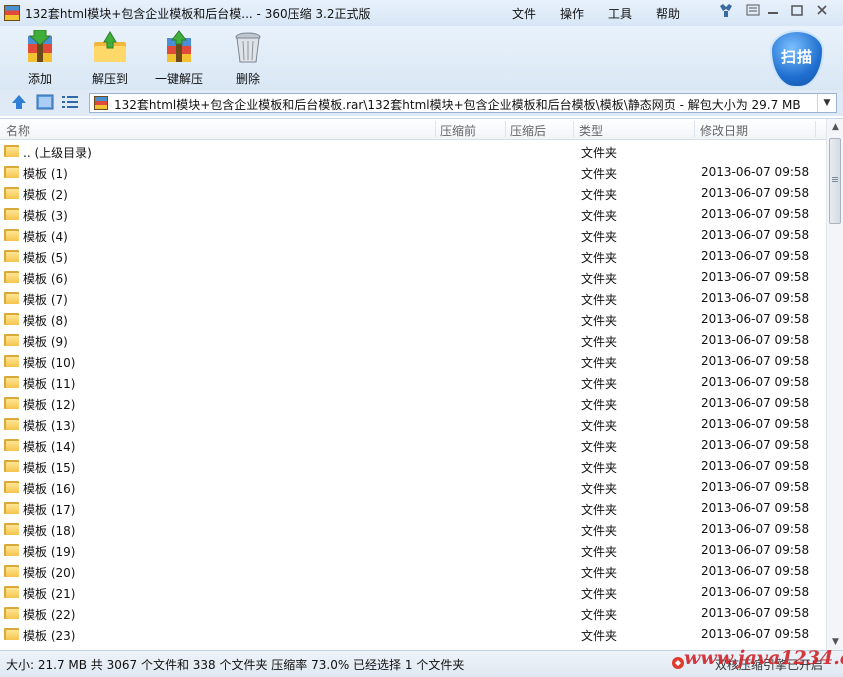 This screenshot has height=677, width=843. What do you see at coordinates (413, 129) in the screenshot?
I see `list-header: 名称 压缩前 压缩后 类型 修改日期` at bounding box center [413, 129].